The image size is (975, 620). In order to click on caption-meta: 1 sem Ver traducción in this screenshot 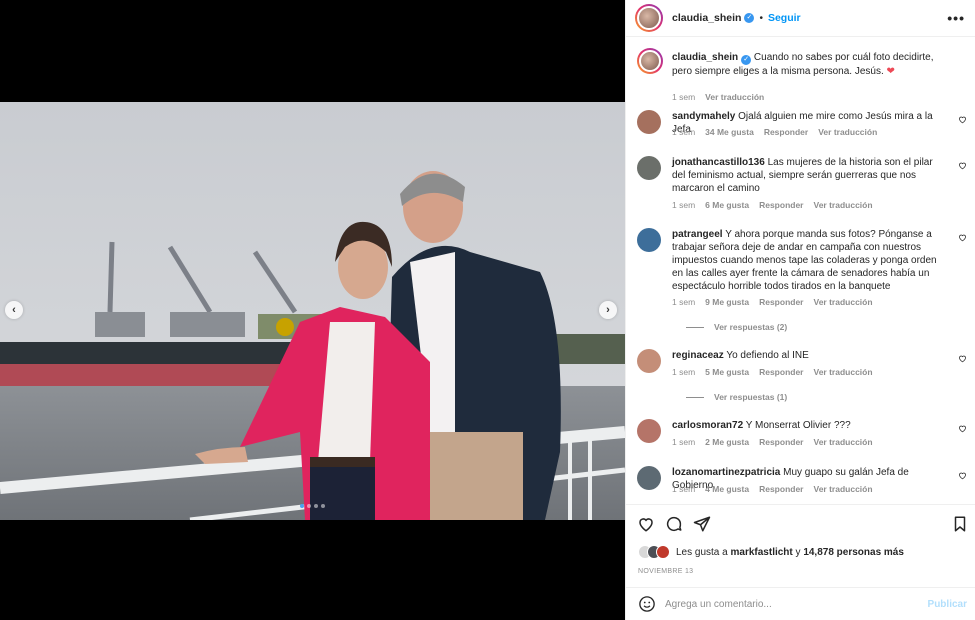, I will do `click(718, 97)`.